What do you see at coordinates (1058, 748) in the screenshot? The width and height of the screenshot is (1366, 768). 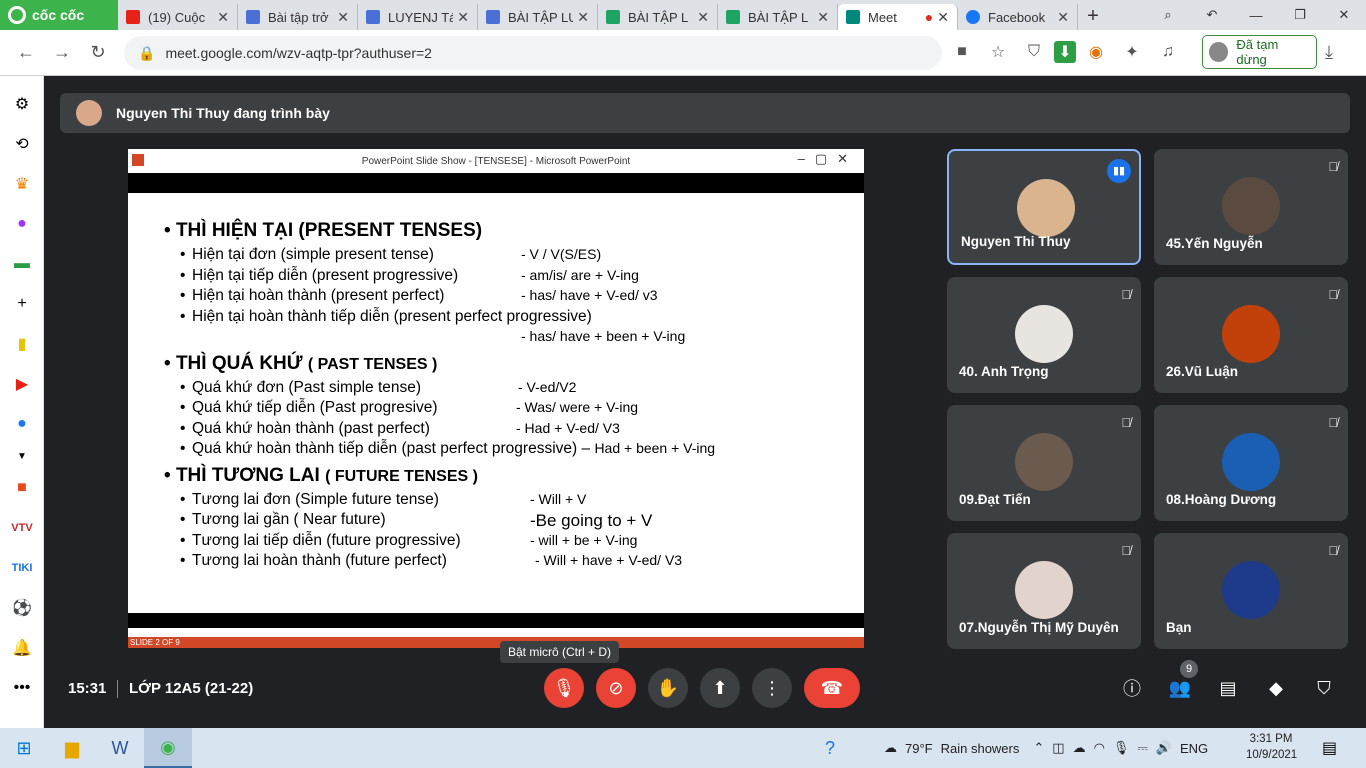 I see `meet-tray-icon: ◫` at bounding box center [1058, 748].